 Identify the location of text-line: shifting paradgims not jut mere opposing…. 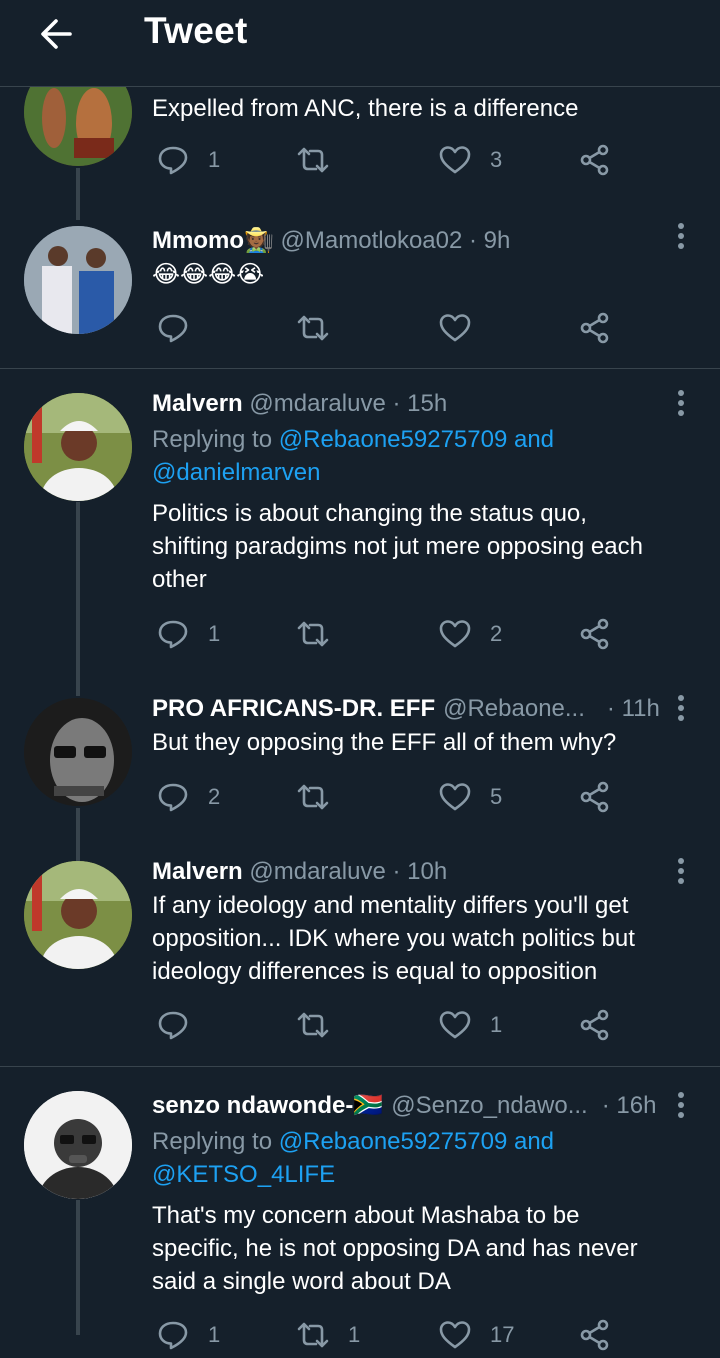
(397, 546).